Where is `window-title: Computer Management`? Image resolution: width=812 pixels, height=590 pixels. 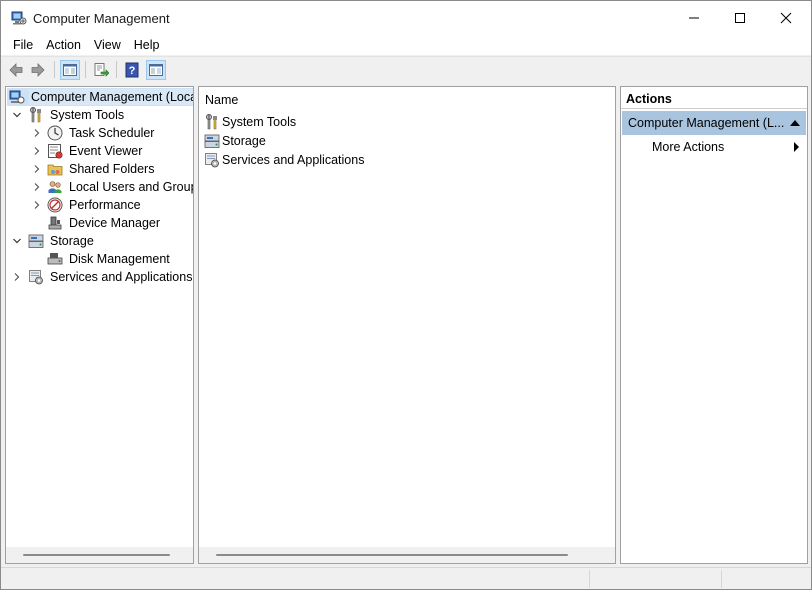 window-title: Computer Management is located at coordinates (101, 18).